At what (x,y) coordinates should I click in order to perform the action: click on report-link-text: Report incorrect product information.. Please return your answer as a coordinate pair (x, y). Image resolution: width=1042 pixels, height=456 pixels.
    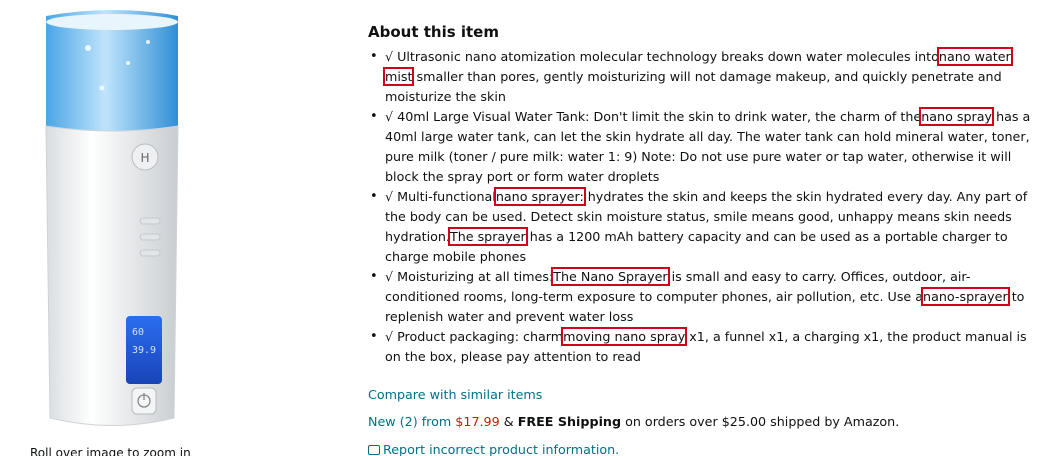
    Looking at the image, I should click on (501, 449).